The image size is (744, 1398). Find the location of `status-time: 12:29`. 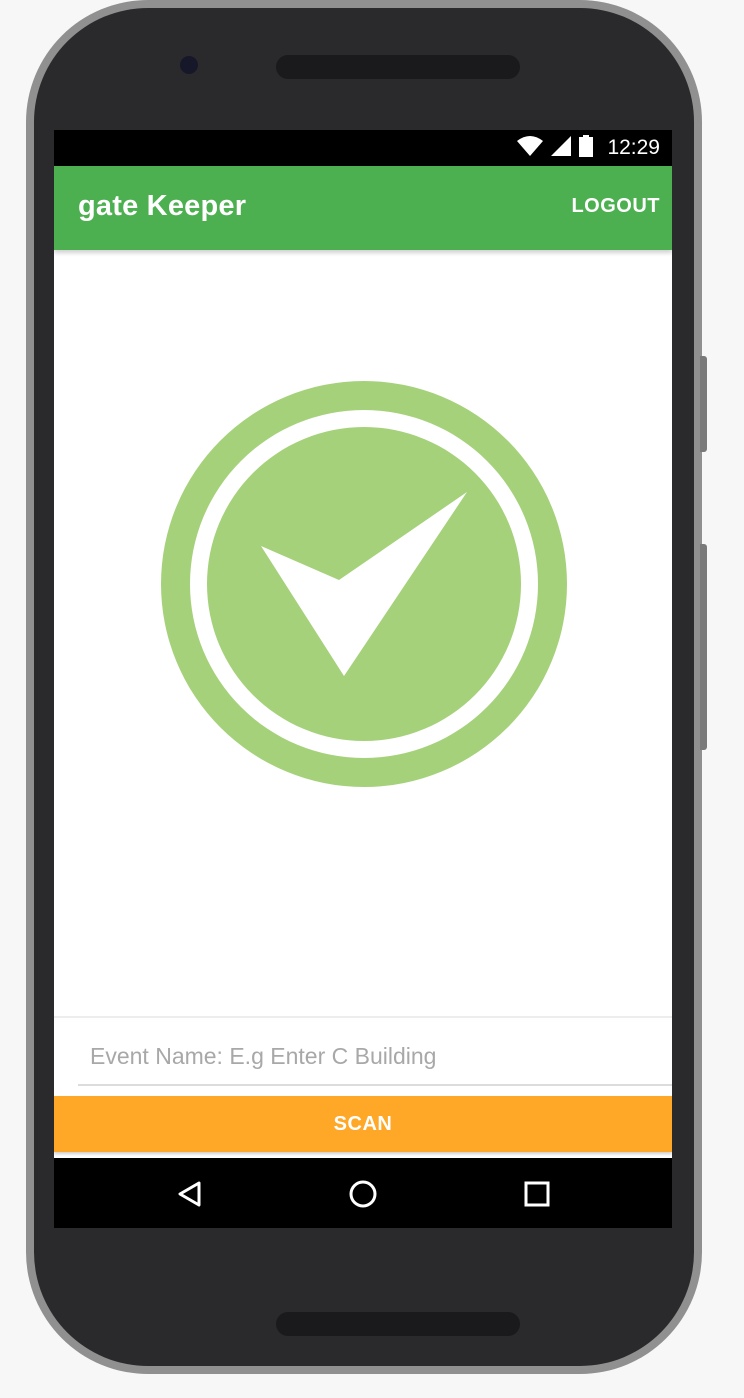

status-time: 12:29 is located at coordinates (633, 147).